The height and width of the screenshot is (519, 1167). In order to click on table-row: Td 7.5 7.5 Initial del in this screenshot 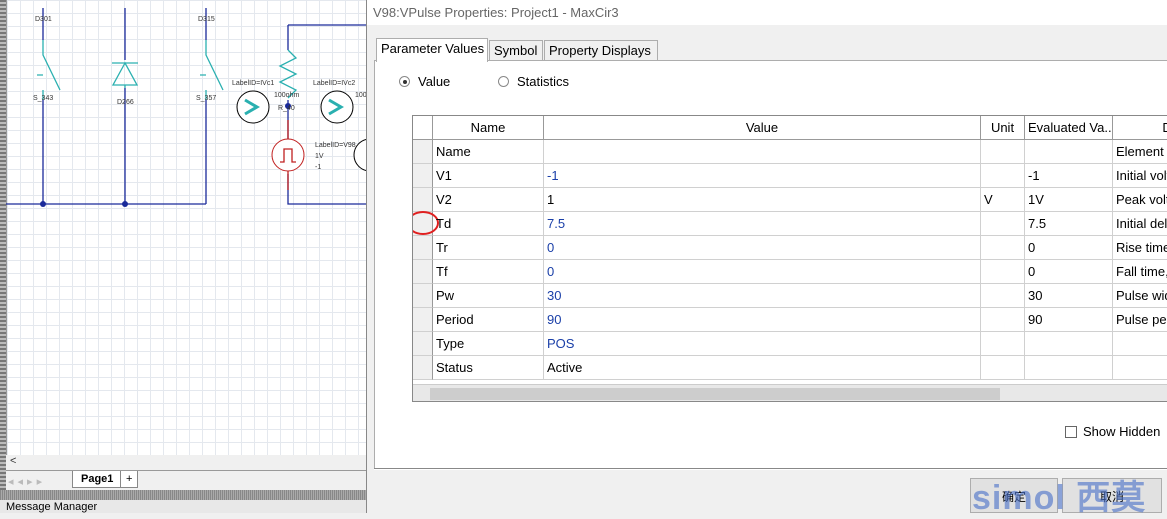, I will do `click(790, 223)`.